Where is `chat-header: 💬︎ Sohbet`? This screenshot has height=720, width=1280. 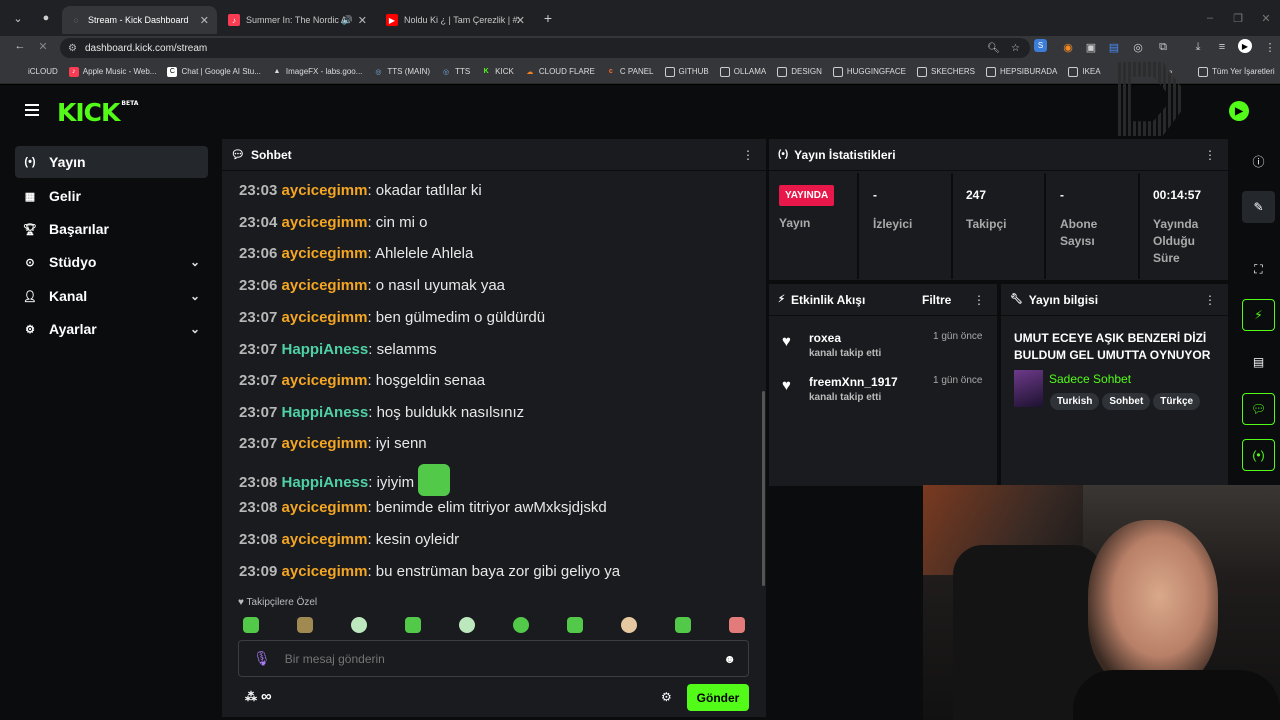 chat-header: 💬︎ Sohbet is located at coordinates (494, 155).